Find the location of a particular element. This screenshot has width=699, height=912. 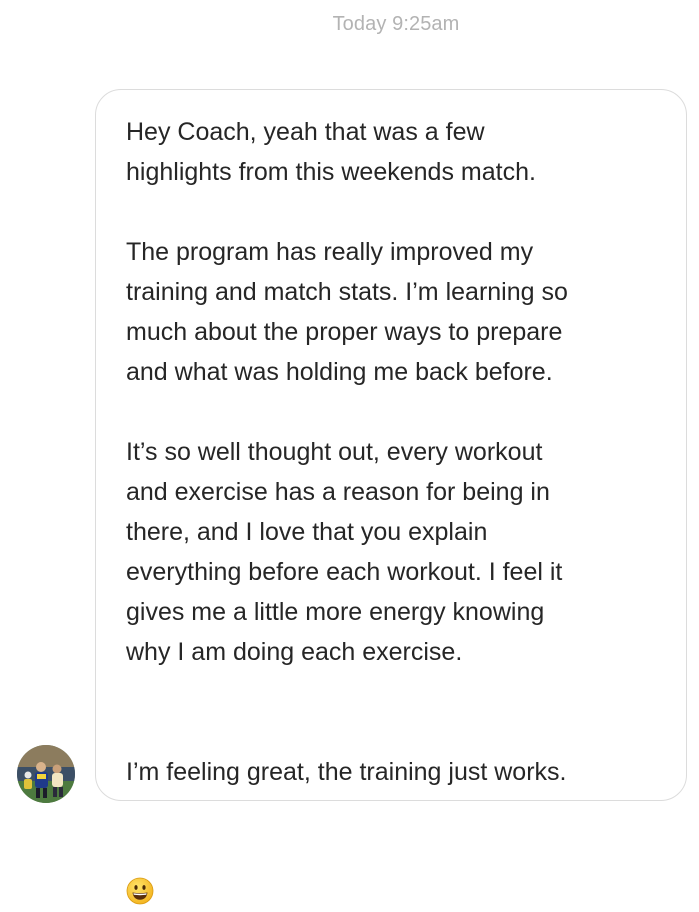

message-timestamp: Today 9:25am is located at coordinates (396, 24).